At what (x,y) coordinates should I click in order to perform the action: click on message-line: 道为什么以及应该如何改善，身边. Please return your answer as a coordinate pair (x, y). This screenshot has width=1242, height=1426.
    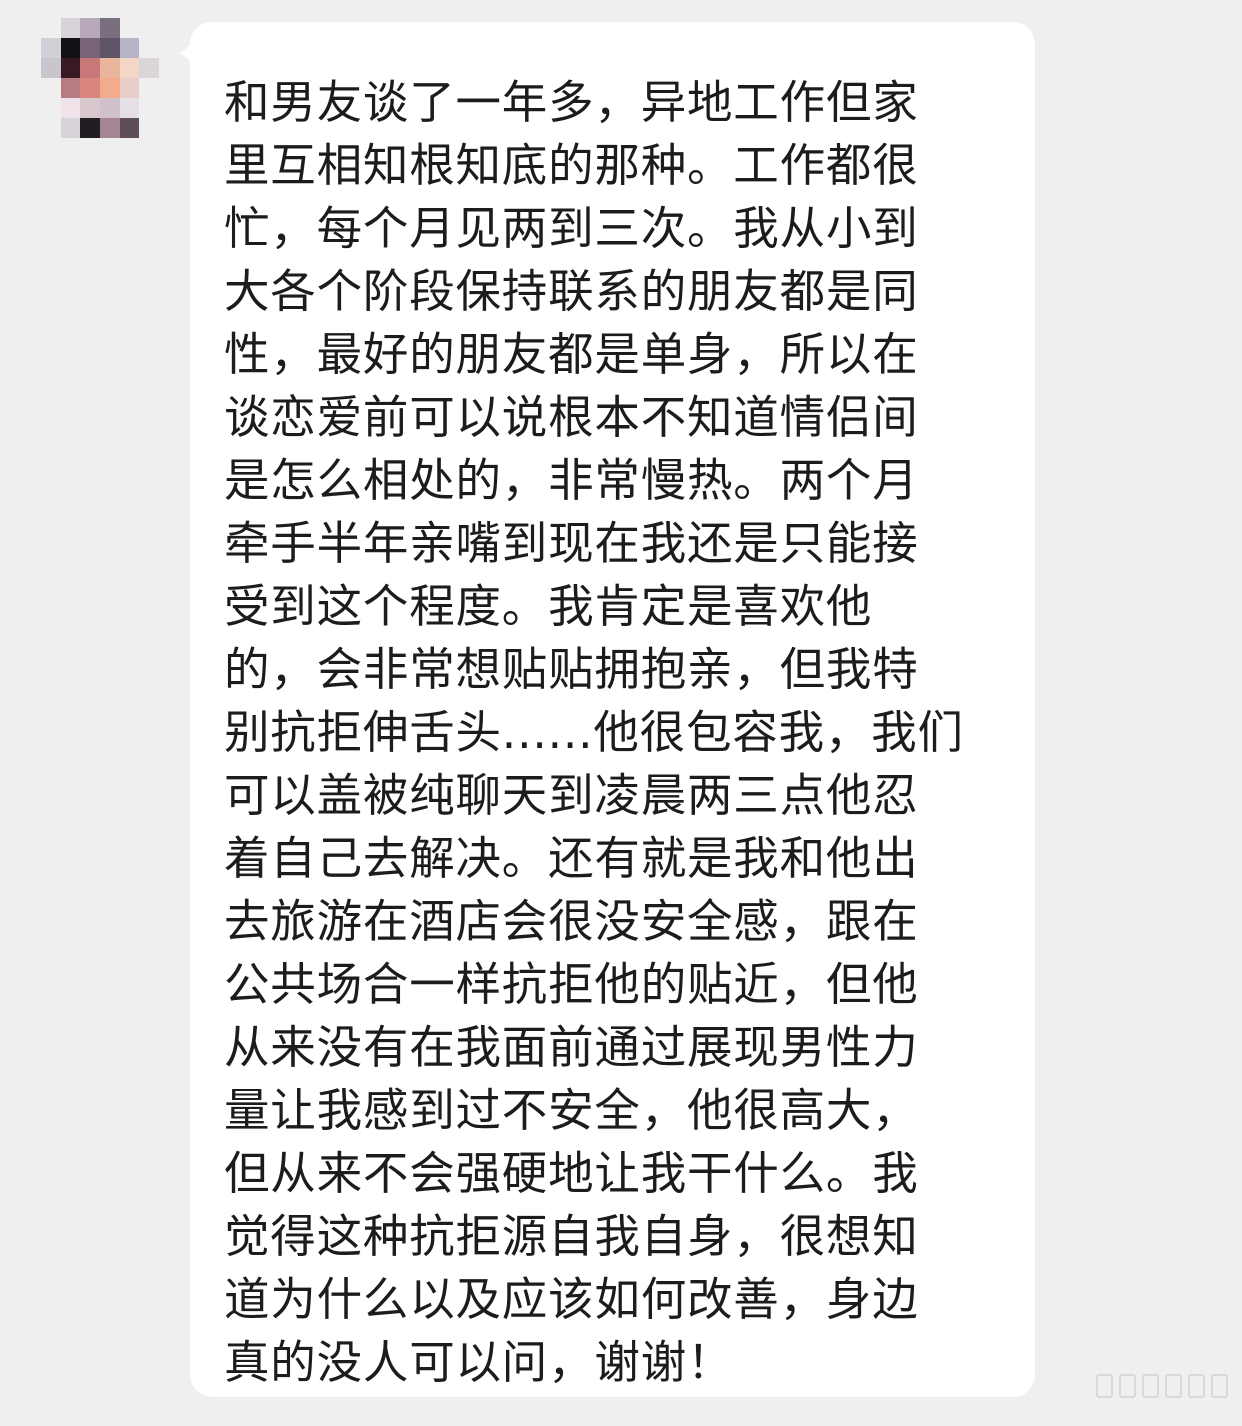
    Looking at the image, I should click on (571, 1299).